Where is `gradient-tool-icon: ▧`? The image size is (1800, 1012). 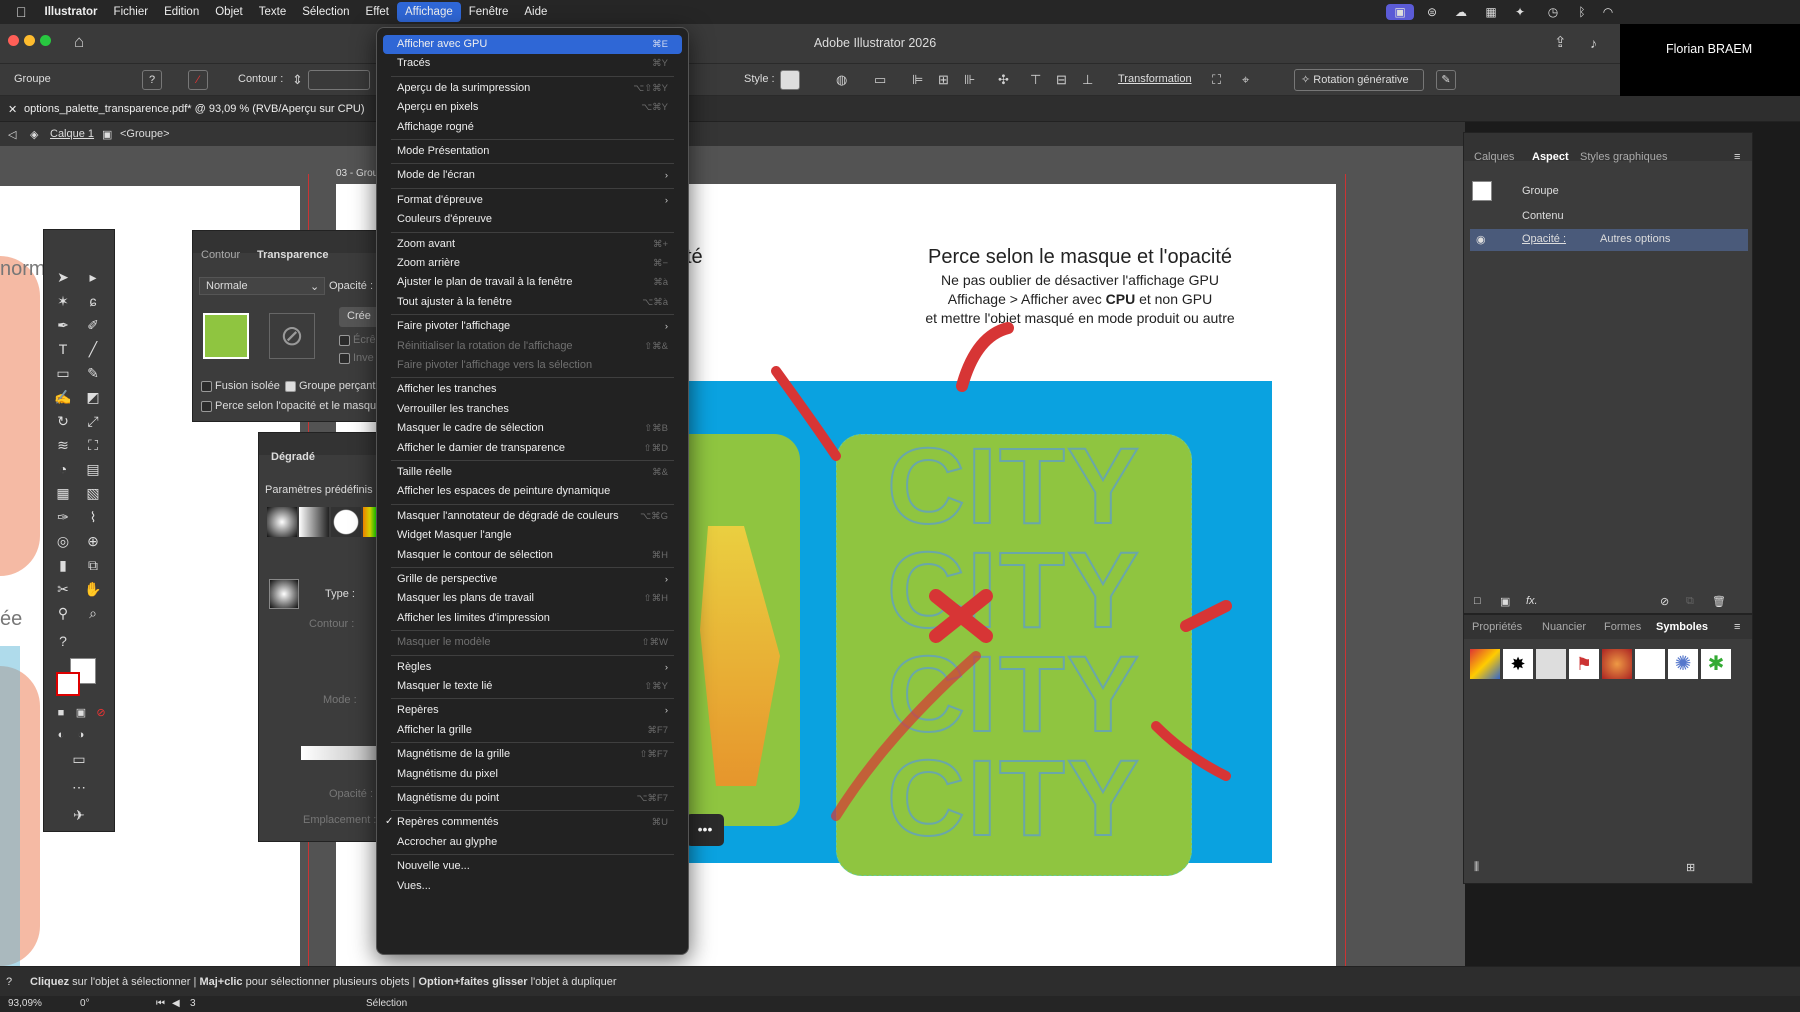 gradient-tool-icon: ▧ is located at coordinates (93, 493).